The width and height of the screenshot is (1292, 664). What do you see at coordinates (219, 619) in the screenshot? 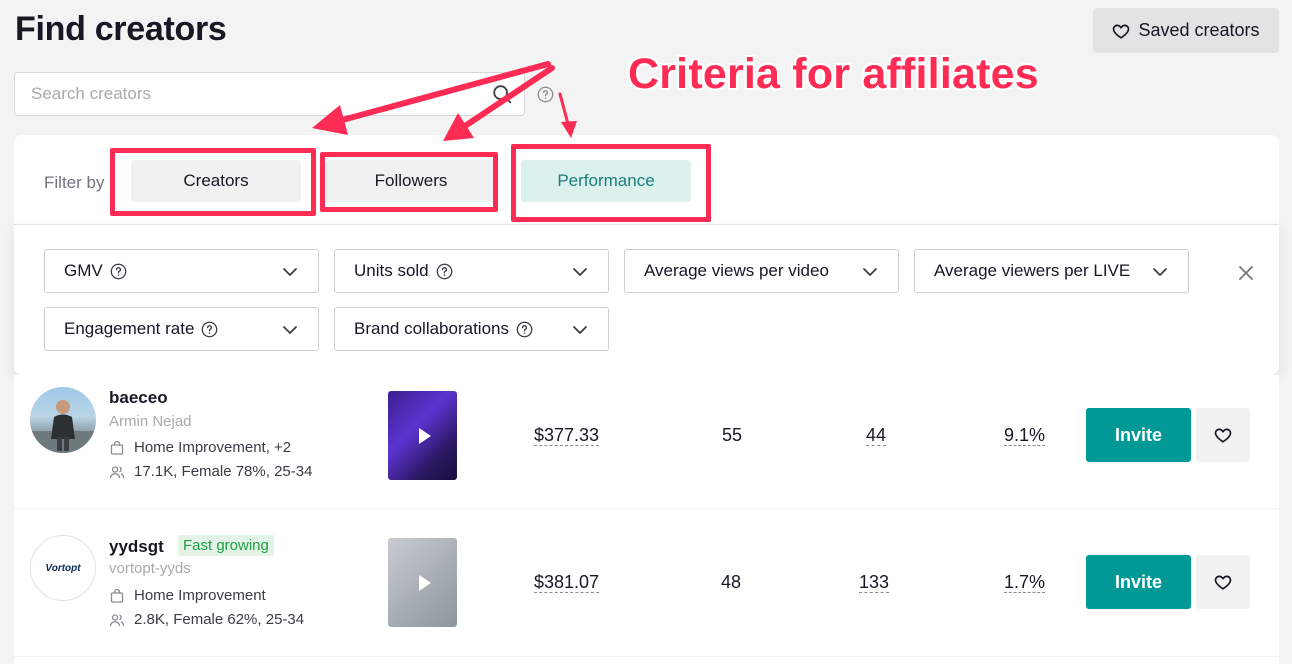
I see `audience-text: 2.8K, Female 62%, 25-34` at bounding box center [219, 619].